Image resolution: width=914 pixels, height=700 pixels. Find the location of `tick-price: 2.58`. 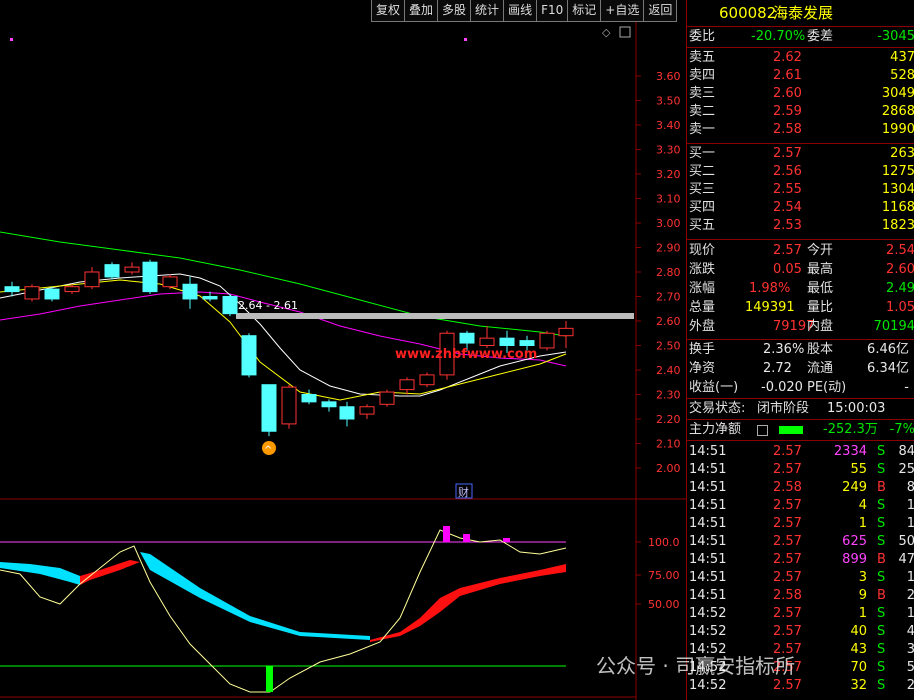

tick-price: 2.58 is located at coordinates (787, 487).